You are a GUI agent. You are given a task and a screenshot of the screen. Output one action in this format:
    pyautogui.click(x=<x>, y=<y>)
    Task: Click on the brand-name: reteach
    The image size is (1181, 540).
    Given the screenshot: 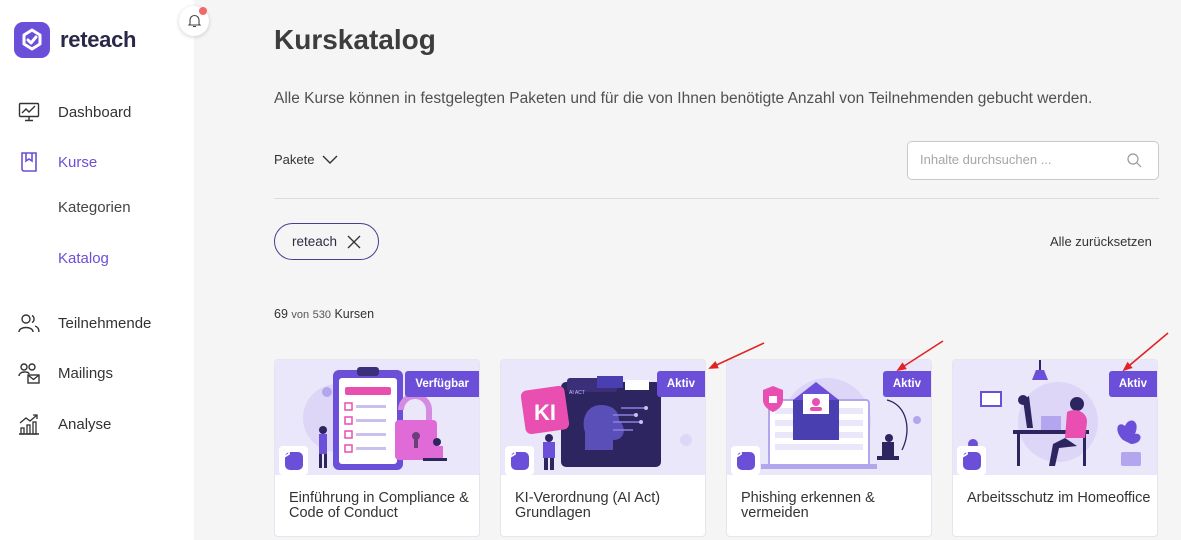 What is the action you would take?
    pyautogui.click(x=98, y=39)
    